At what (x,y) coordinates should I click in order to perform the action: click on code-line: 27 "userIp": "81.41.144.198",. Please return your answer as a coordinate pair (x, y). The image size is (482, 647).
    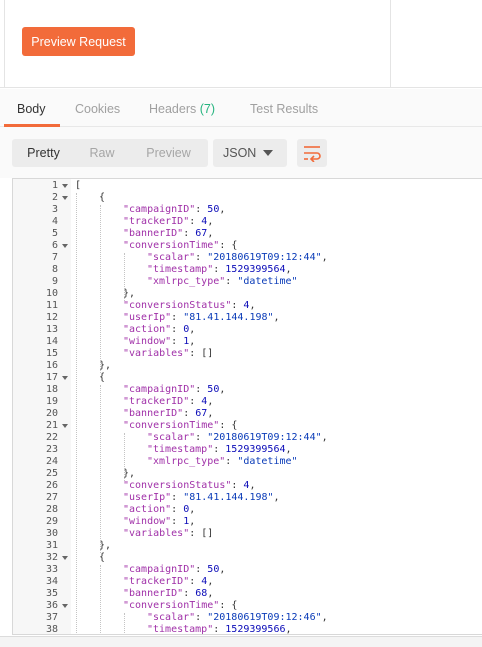
    Looking at the image, I should click on (247, 498).